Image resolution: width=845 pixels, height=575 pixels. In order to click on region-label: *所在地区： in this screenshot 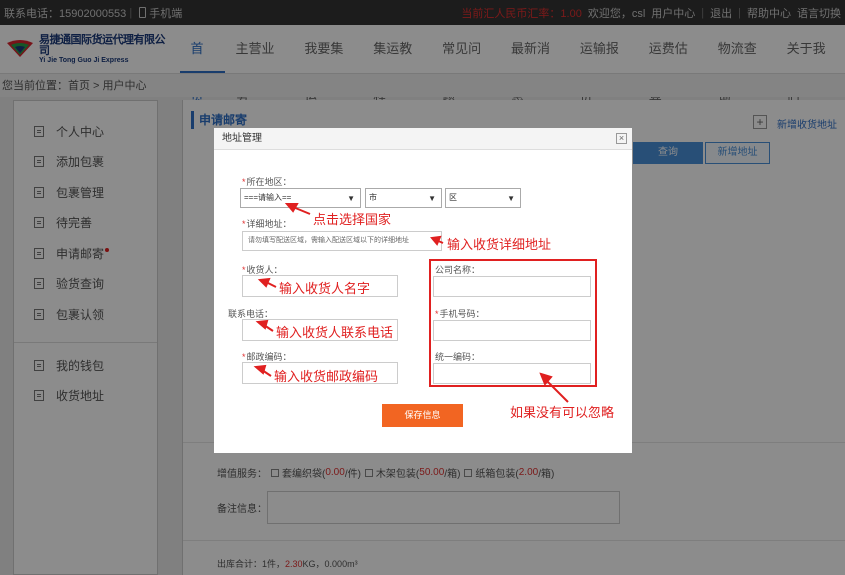, I will do `click(267, 182)`.